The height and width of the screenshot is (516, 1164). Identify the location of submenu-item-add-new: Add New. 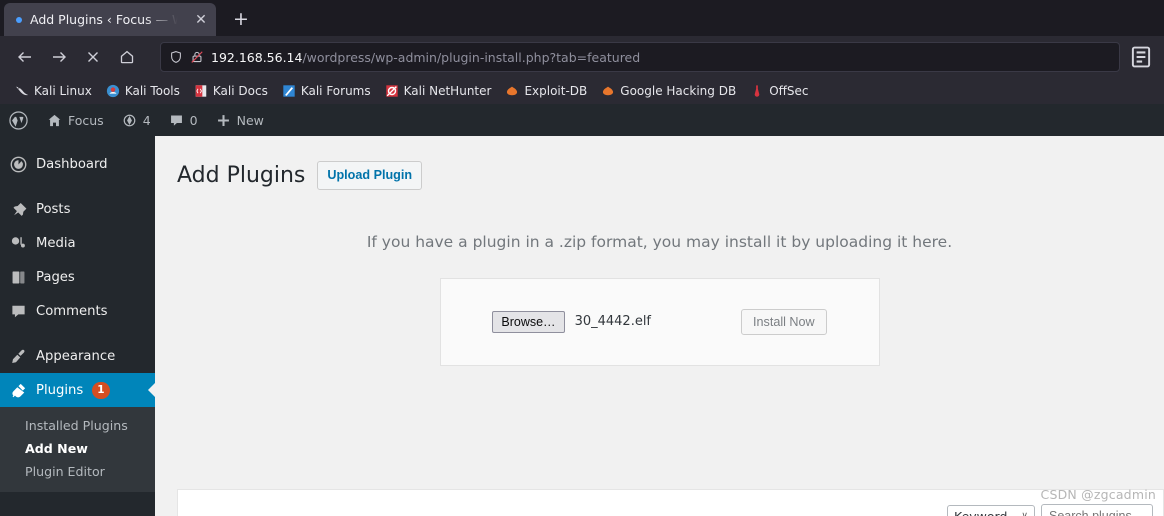
(77, 448).